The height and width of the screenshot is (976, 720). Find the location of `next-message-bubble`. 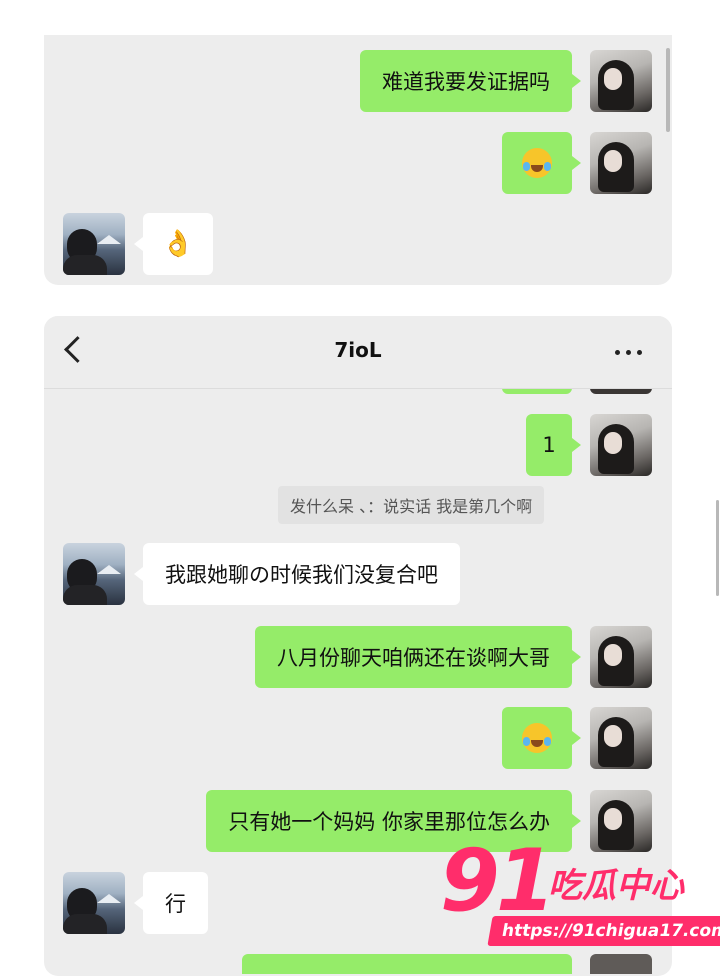

next-message-bubble is located at coordinates (407, 964).